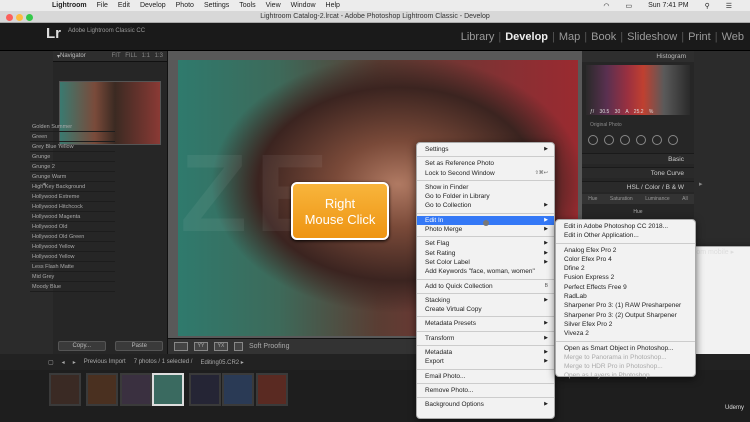 This screenshot has width=750, height=422. I want to click on context_menu-item: Set Flag ▶, so click(485, 243).